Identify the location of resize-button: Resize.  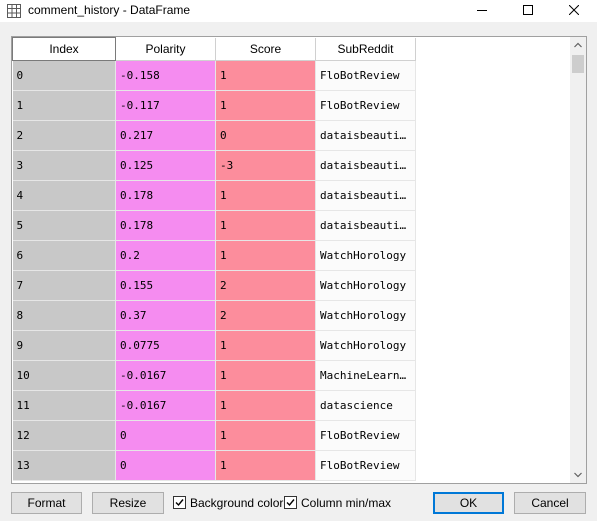
(128, 503).